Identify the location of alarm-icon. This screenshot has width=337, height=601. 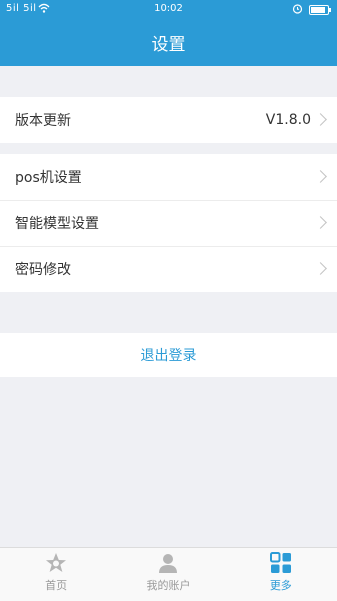
(297, 10).